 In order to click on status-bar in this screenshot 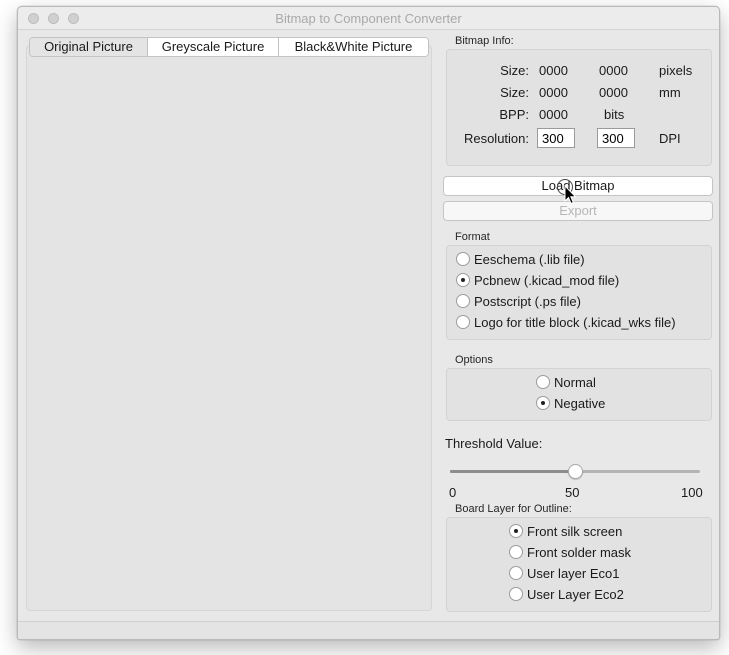, I will do `click(368, 630)`.